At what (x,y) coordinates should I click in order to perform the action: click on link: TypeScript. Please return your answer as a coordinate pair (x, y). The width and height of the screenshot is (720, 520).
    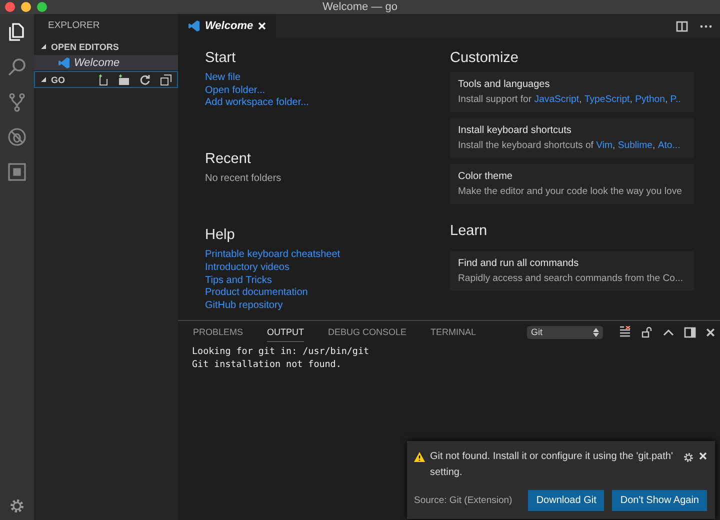
    Looking at the image, I should click on (607, 100).